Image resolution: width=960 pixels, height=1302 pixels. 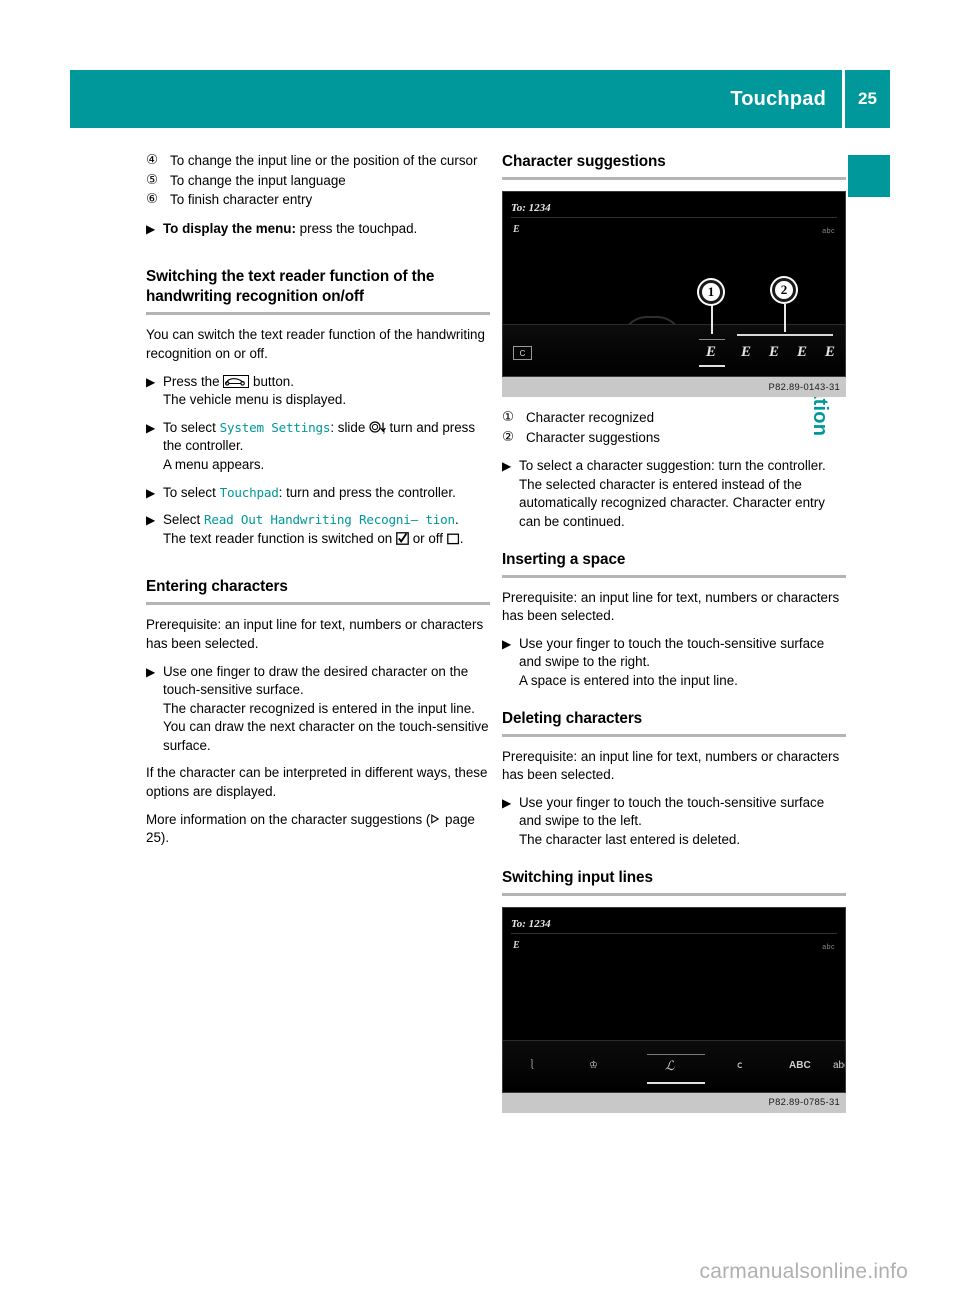 I want to click on step-label: To display the menu:, so click(x=229, y=228).